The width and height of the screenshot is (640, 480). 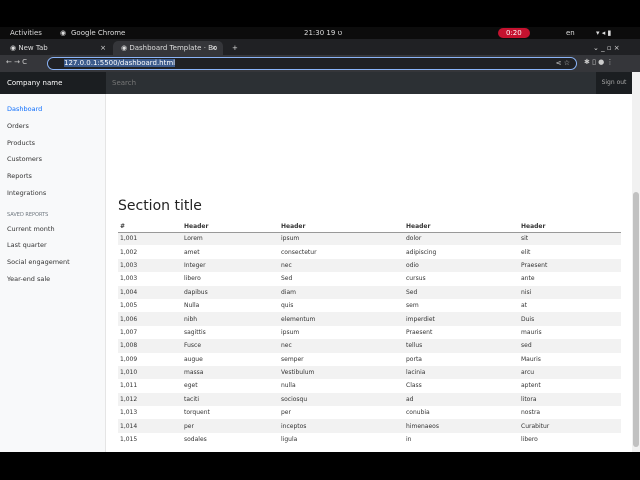 I want to click on scrollbar, so click(x=636, y=262).